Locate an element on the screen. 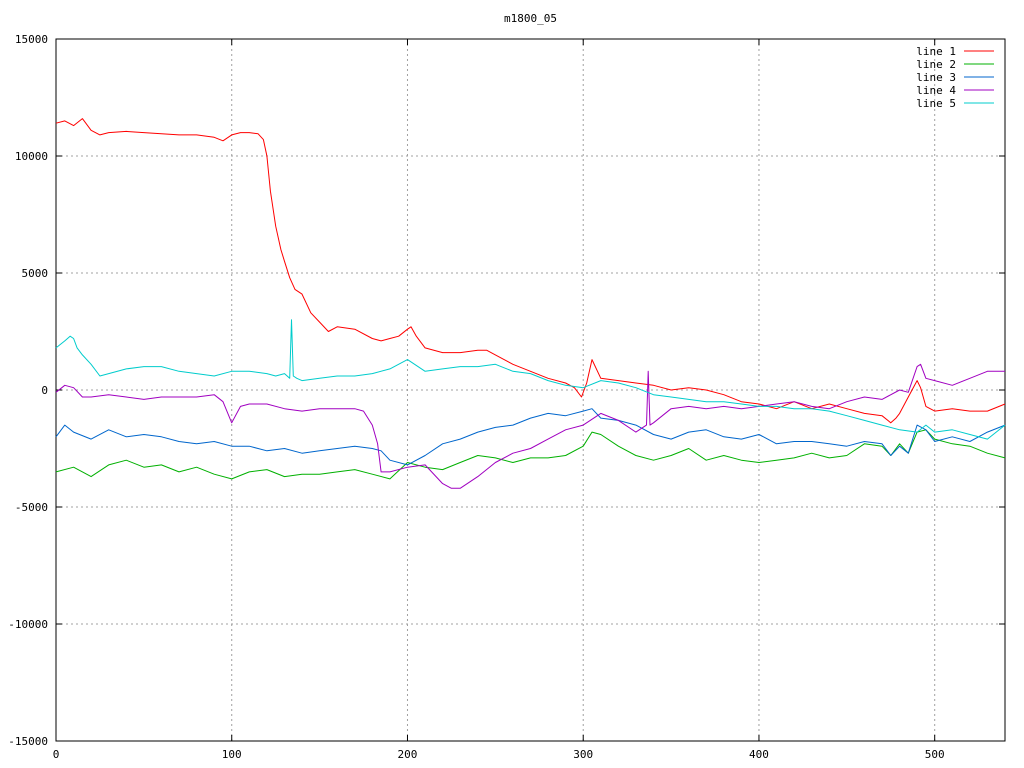 The width and height of the screenshot is (1024, 768). x-tick-label: 400 is located at coordinates (759, 754).